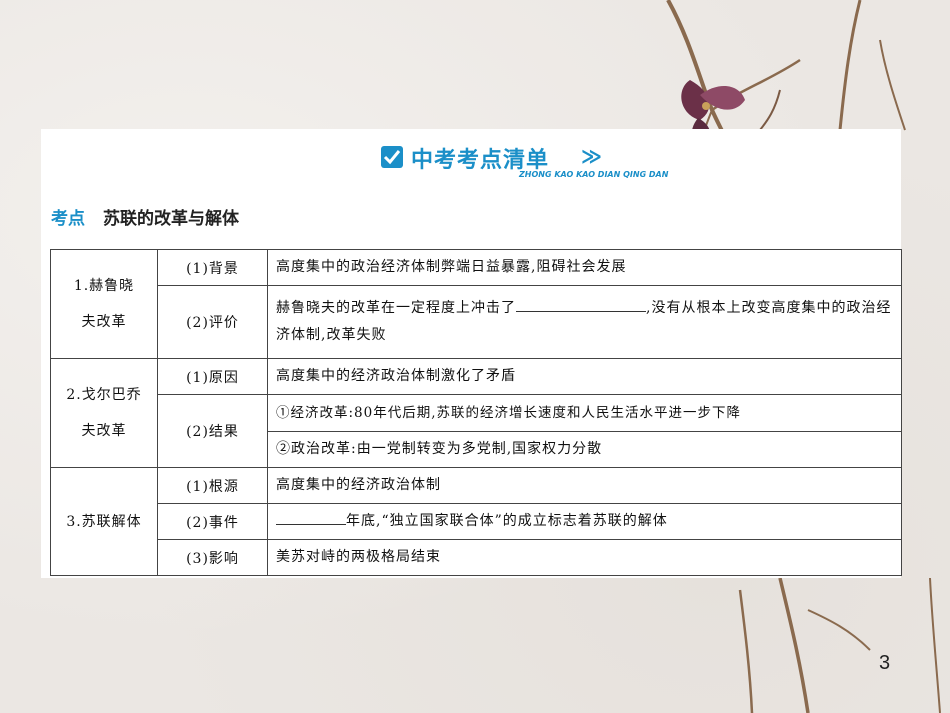 This screenshot has width=950, height=713. I want to click on banner: 中考考点清单 ≫ ZHONG KAO KAO DIAN QING DAN, so click(551, 163).